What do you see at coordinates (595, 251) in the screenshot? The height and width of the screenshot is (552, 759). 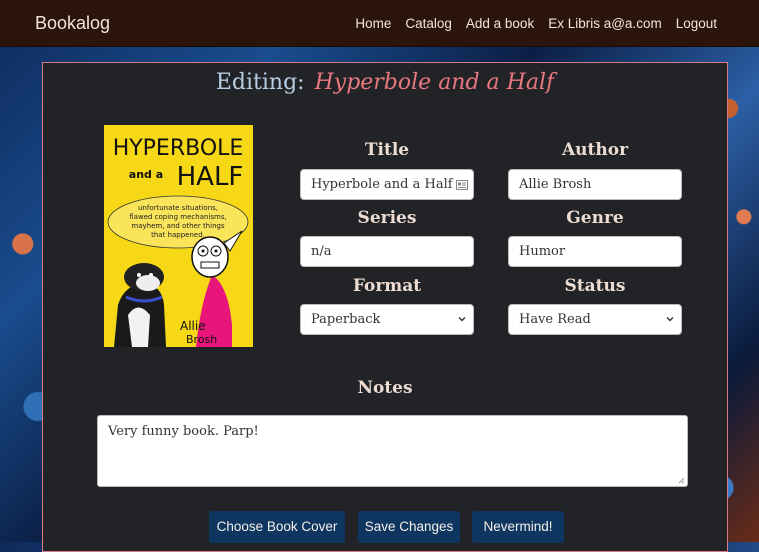 I see `genre-input: Humor` at bounding box center [595, 251].